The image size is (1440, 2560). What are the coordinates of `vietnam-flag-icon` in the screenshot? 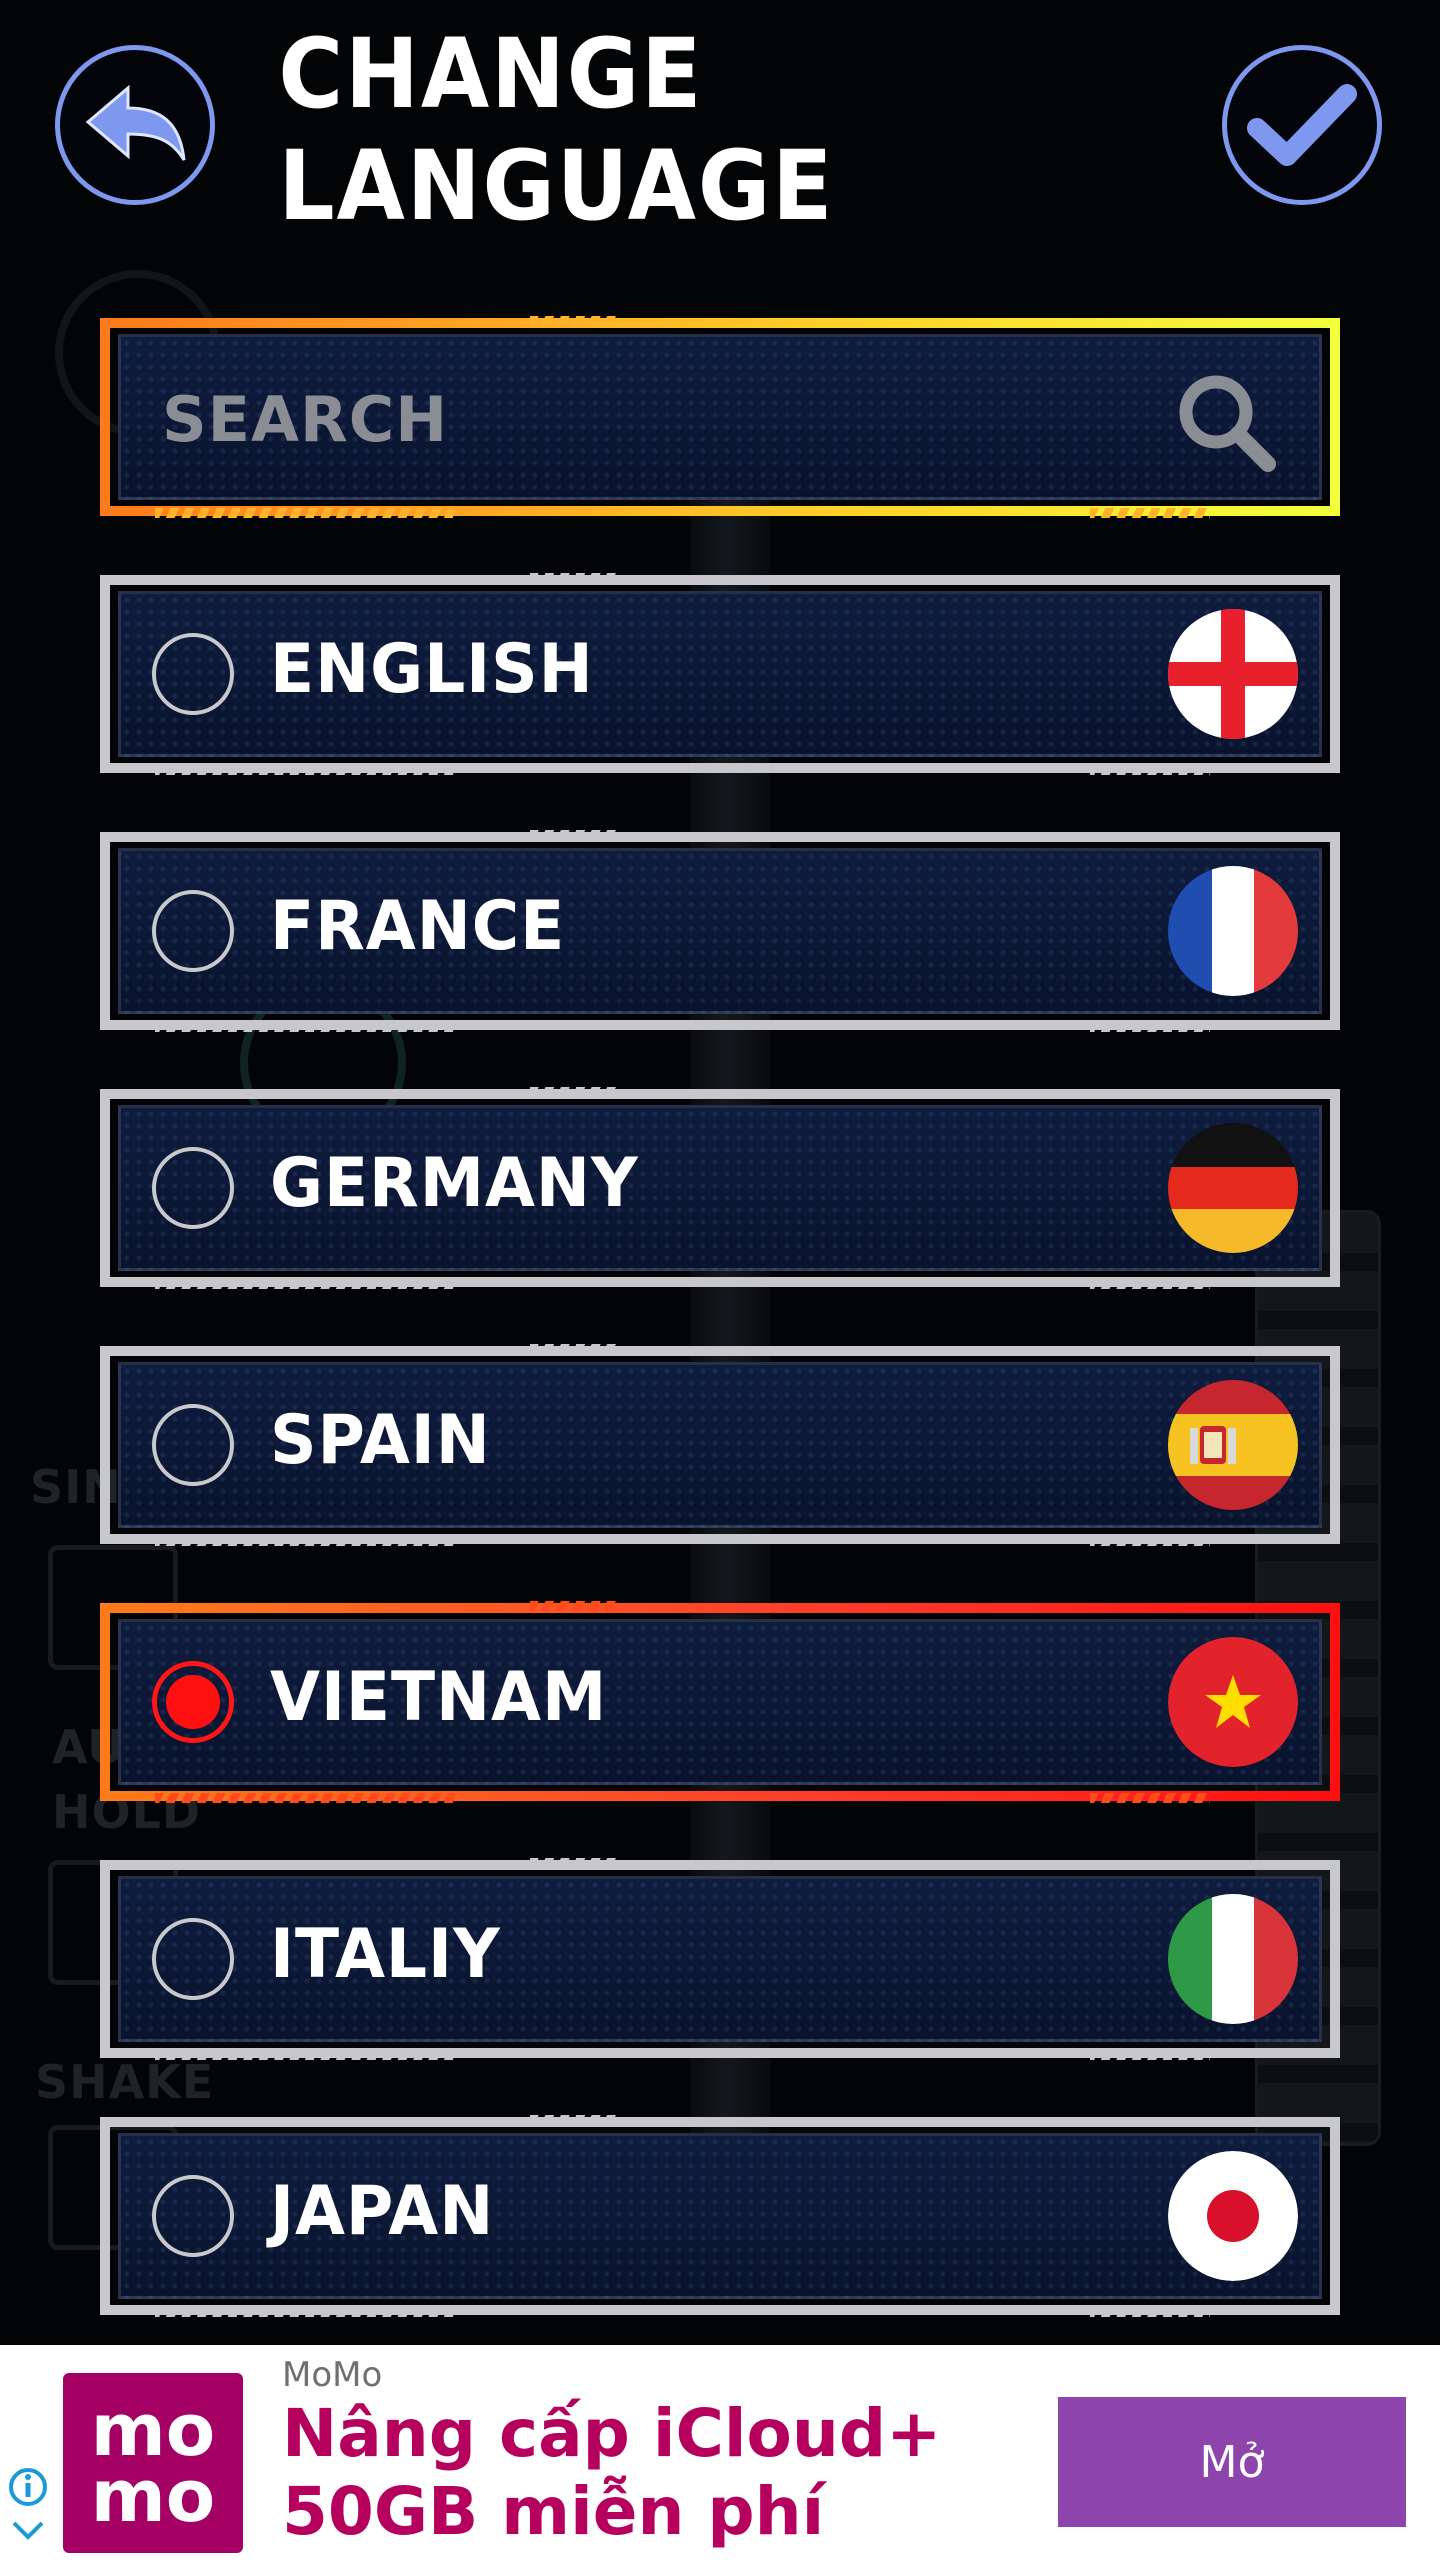 It's located at (1233, 1702).